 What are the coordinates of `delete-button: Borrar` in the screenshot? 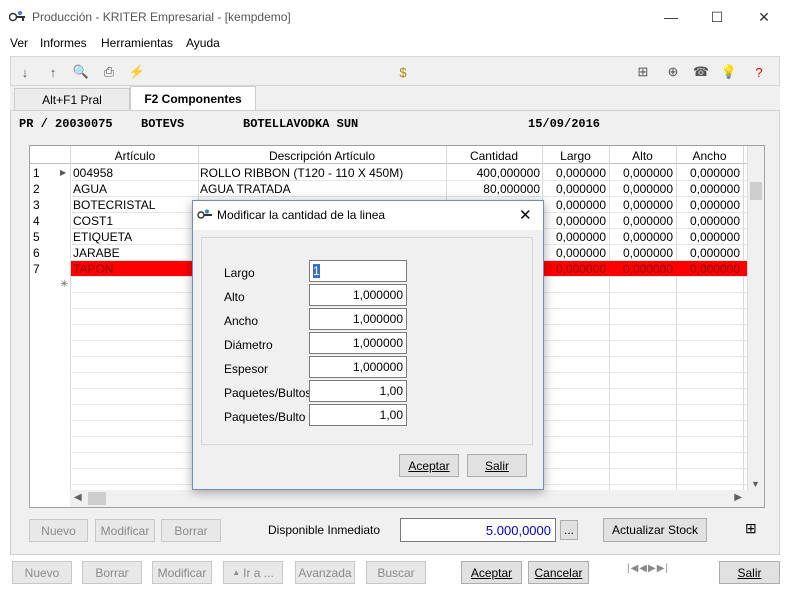 It's located at (112, 572).